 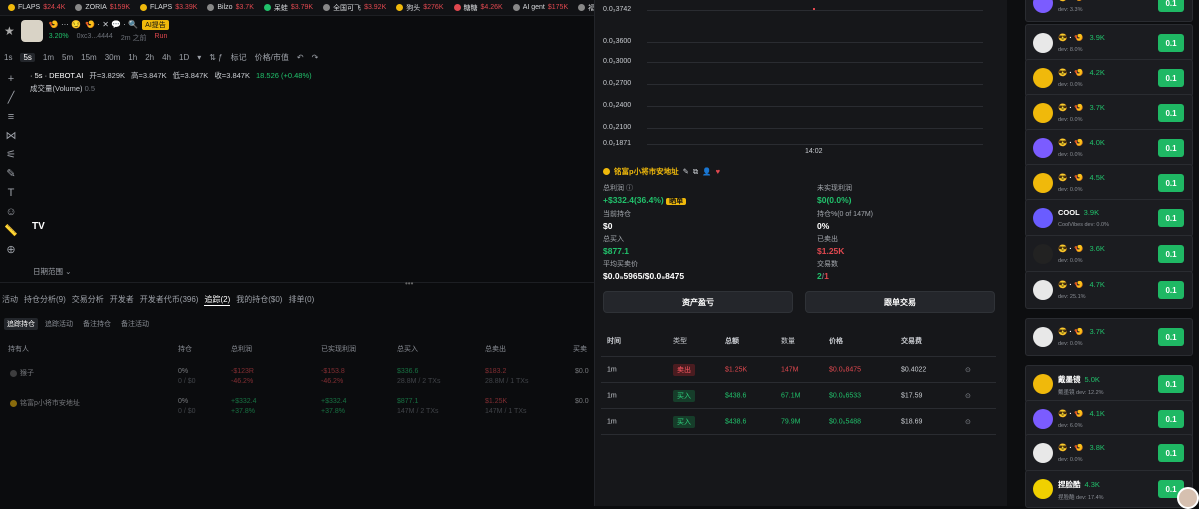 What do you see at coordinates (21, 324) in the screenshot?
I see `subtab-0: 追踪持仓` at bounding box center [21, 324].